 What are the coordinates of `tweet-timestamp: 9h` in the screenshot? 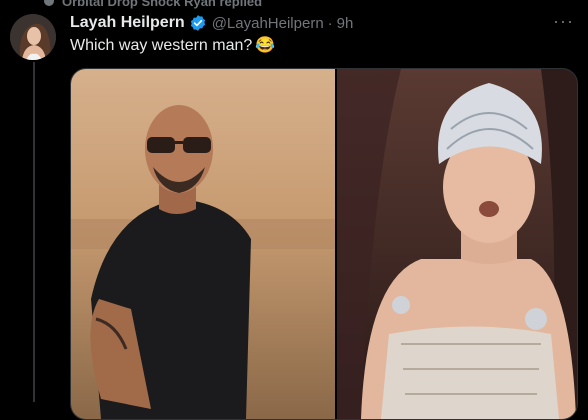 It's located at (345, 23).